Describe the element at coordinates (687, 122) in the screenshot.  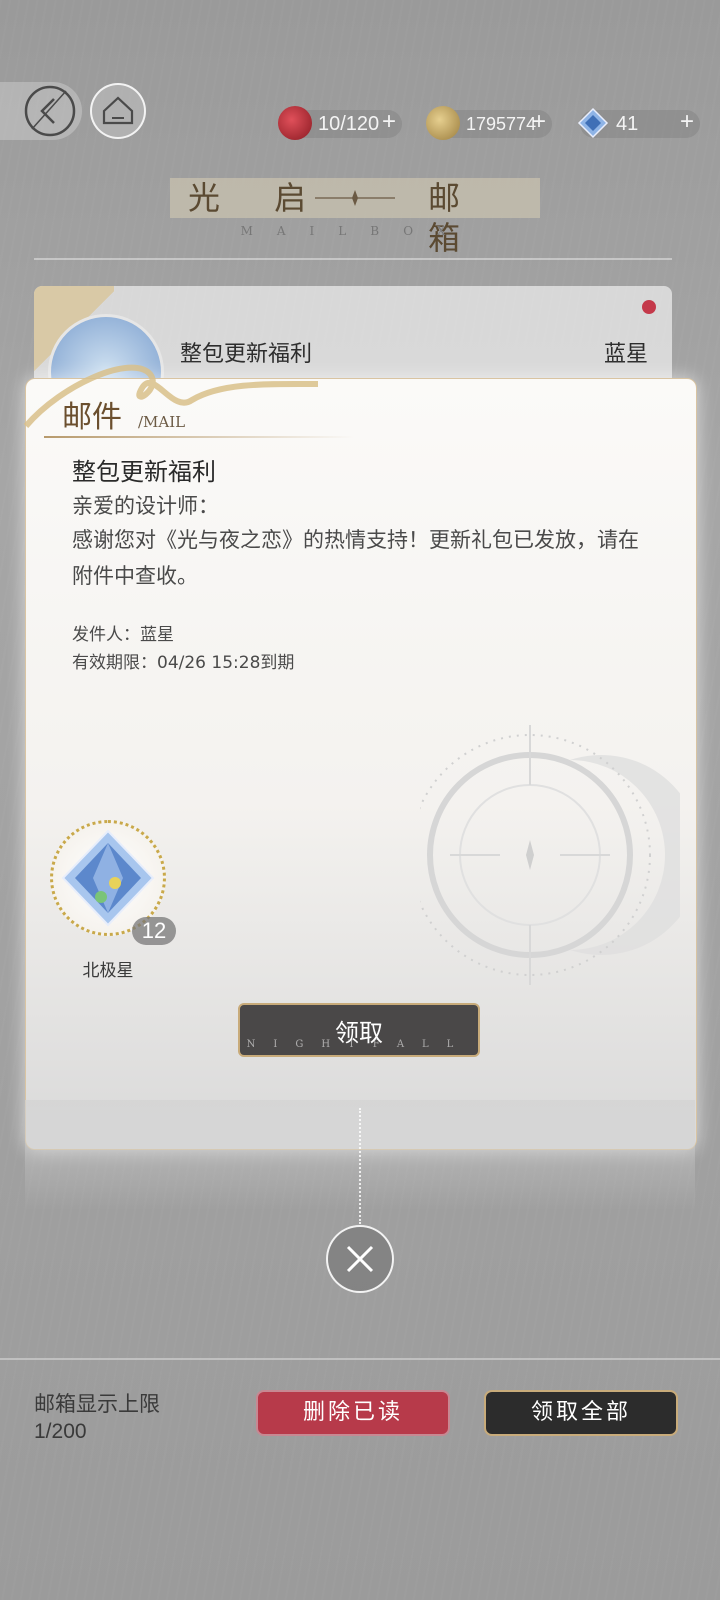
I see `add-star-icon: +` at that location.